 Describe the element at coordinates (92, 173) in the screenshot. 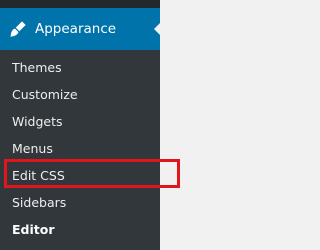

I see `highlight-annotation-box` at that location.